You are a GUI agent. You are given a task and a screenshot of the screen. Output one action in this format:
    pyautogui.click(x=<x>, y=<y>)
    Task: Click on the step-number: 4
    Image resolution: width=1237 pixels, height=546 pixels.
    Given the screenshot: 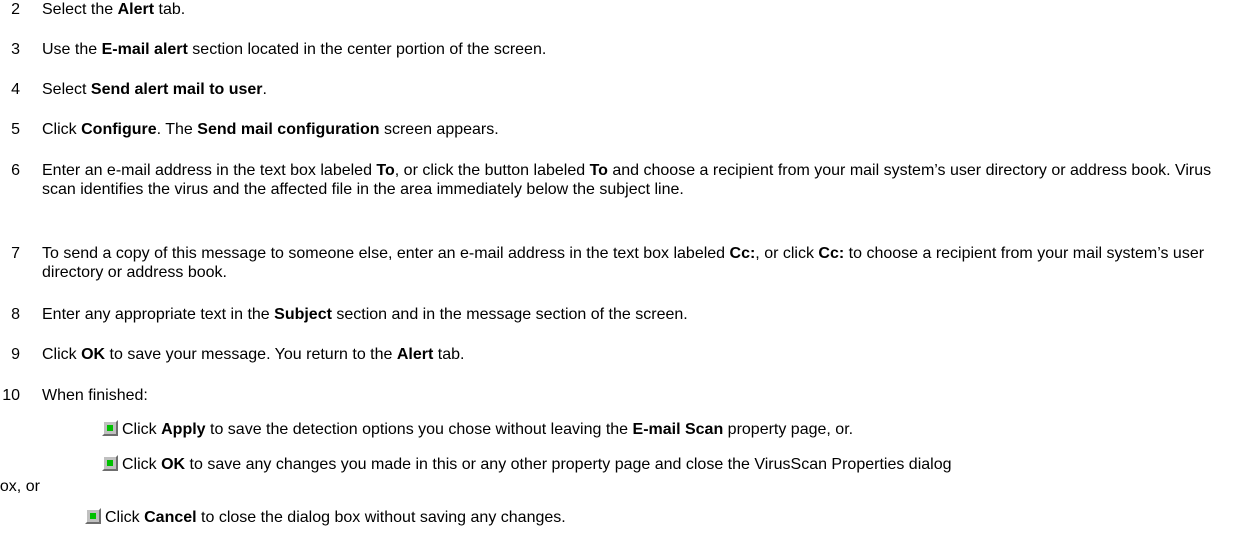 What is the action you would take?
    pyautogui.click(x=15, y=89)
    